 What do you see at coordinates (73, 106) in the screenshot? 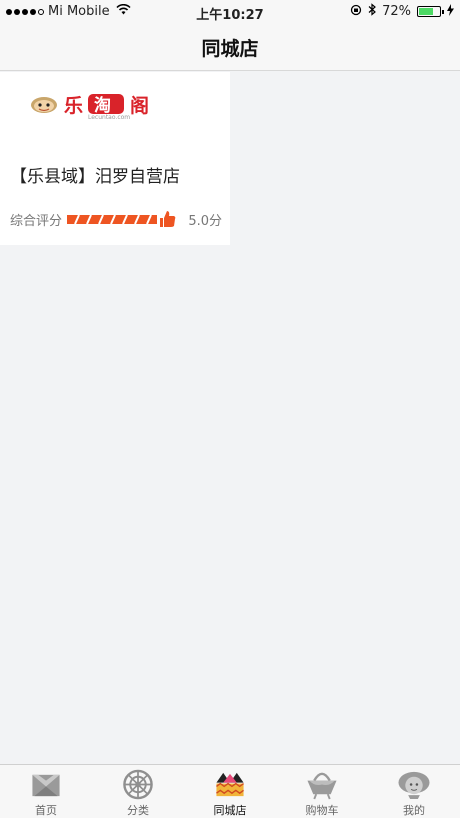
I see `logo-char-1: 乐` at bounding box center [73, 106].